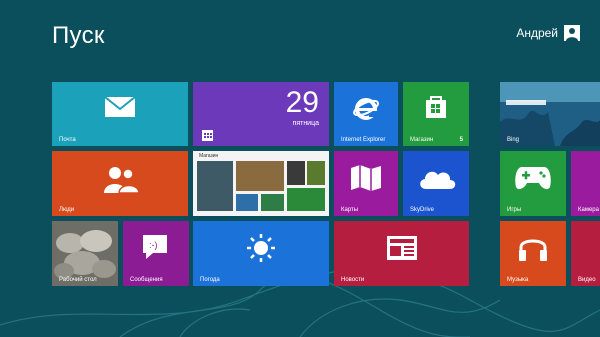 The image size is (600, 337). What do you see at coordinates (207, 135) in the screenshot?
I see `calendar-icon` at bounding box center [207, 135].